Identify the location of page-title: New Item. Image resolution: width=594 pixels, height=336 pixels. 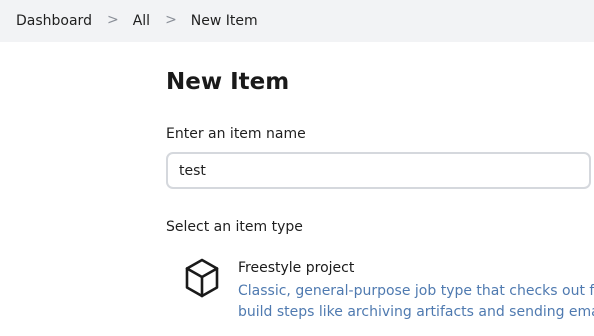
(228, 82).